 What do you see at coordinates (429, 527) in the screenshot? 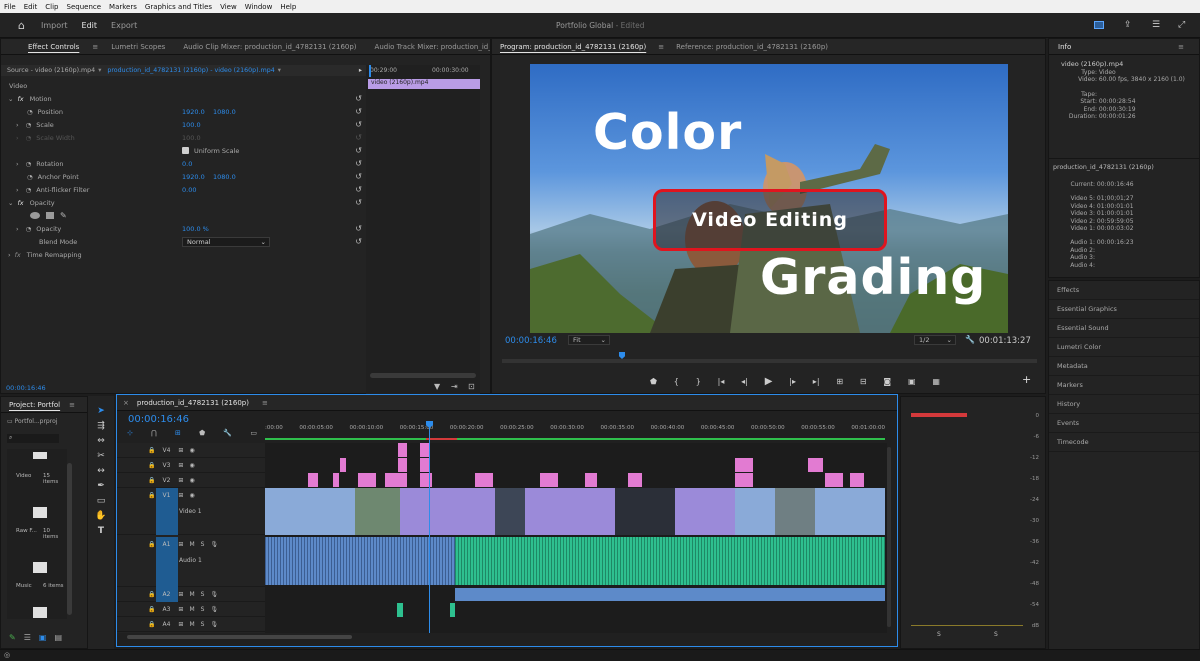
I see `timeline-playhead` at bounding box center [429, 527].